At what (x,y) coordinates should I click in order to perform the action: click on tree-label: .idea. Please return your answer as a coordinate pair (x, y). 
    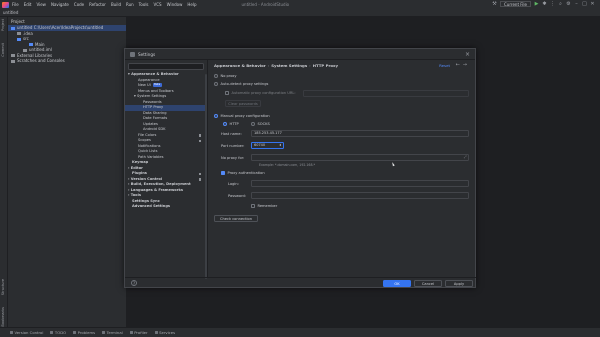
    Looking at the image, I should click on (28, 33).